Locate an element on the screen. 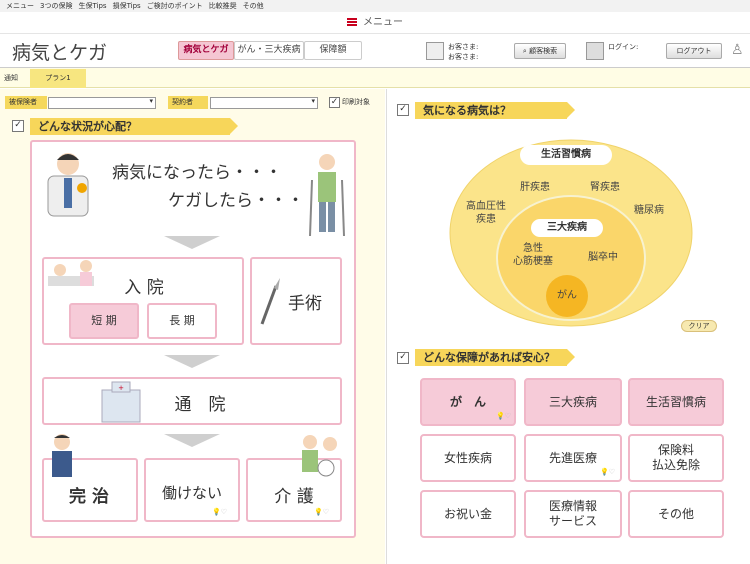 The height and width of the screenshot is (564, 750). user-avatar-icon is located at coordinates (595, 51).